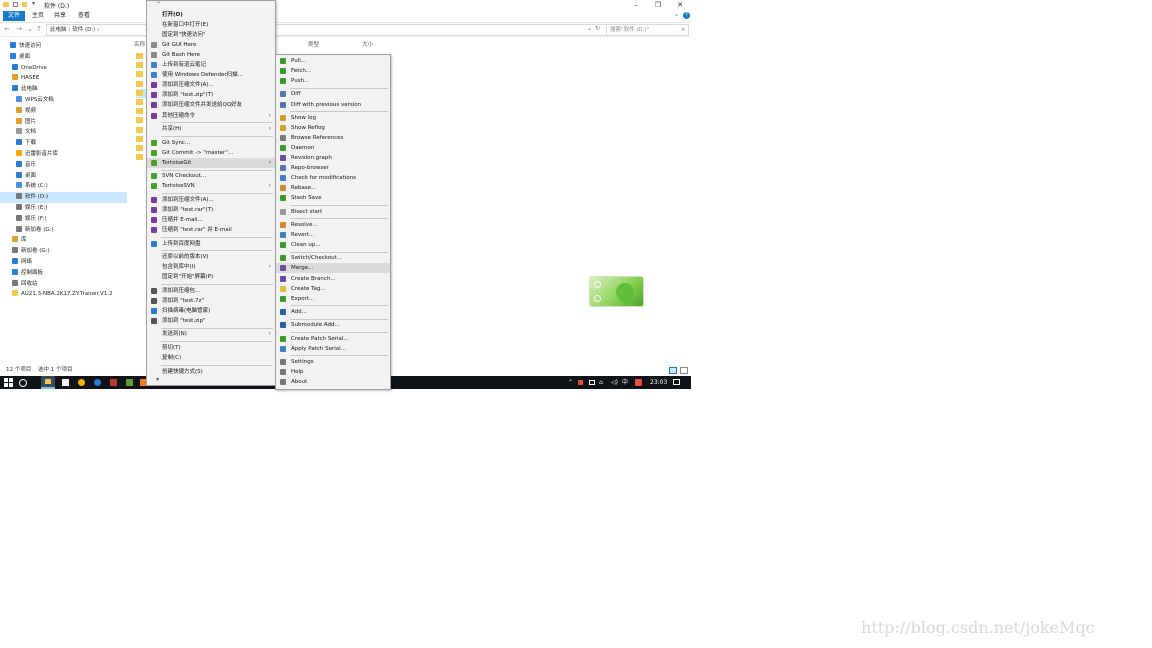 The height and width of the screenshot is (648, 1152). I want to click on sidebar-item: 音乐, so click(63, 165).